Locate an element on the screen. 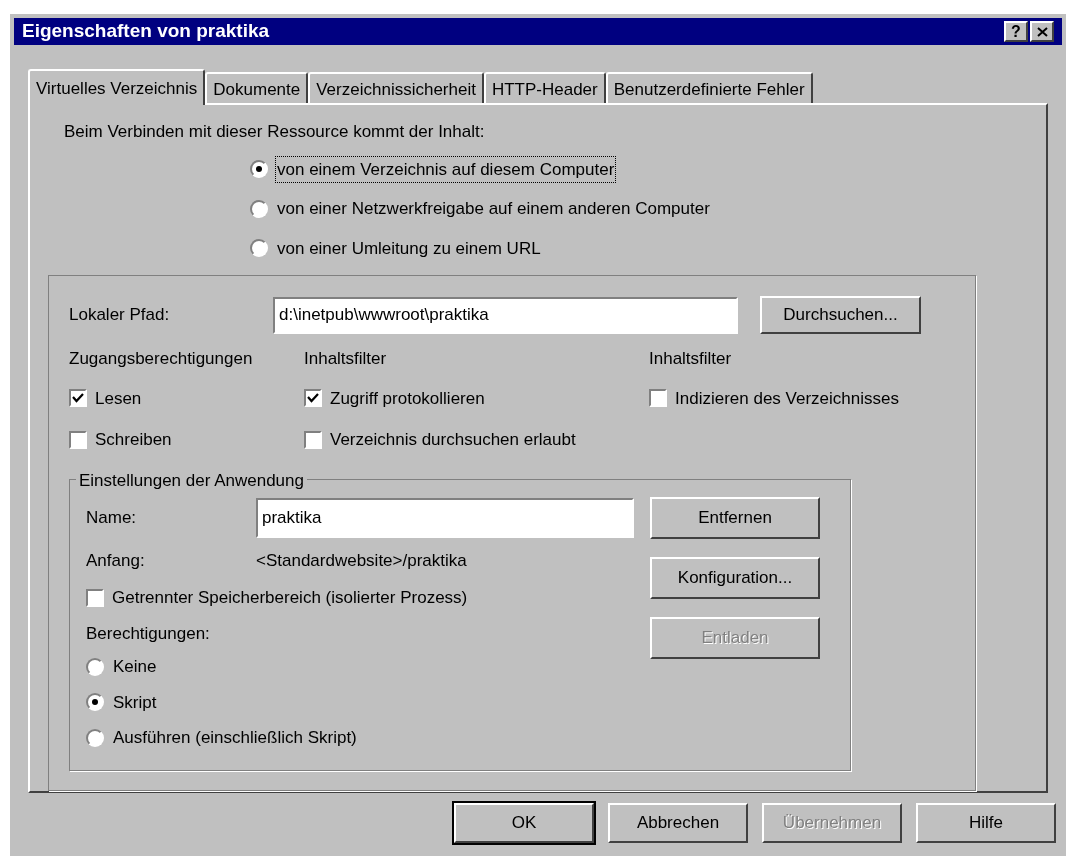 The image size is (1066, 856). tab: HTTP-Header is located at coordinates (544, 87).